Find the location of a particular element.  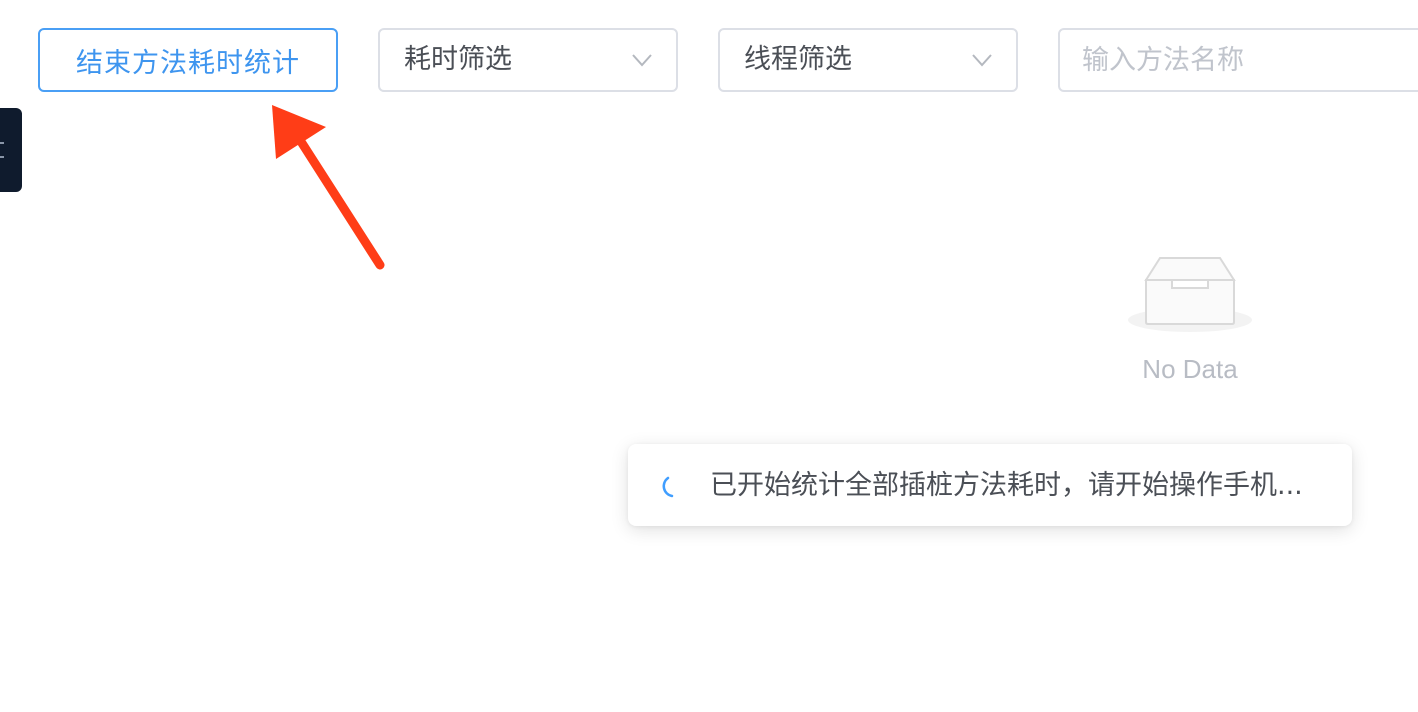

red-arrow-icon is located at coordinates (328, 187).